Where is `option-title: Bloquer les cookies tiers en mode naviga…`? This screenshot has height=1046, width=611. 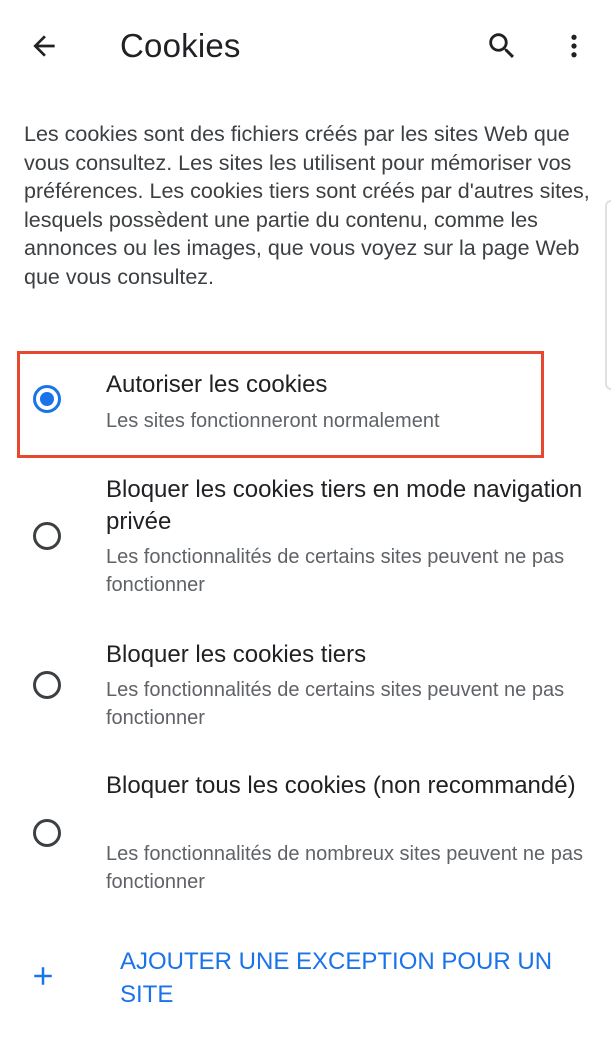 option-title: Bloquer les cookies tiers en mode naviga… is located at coordinates (344, 505).